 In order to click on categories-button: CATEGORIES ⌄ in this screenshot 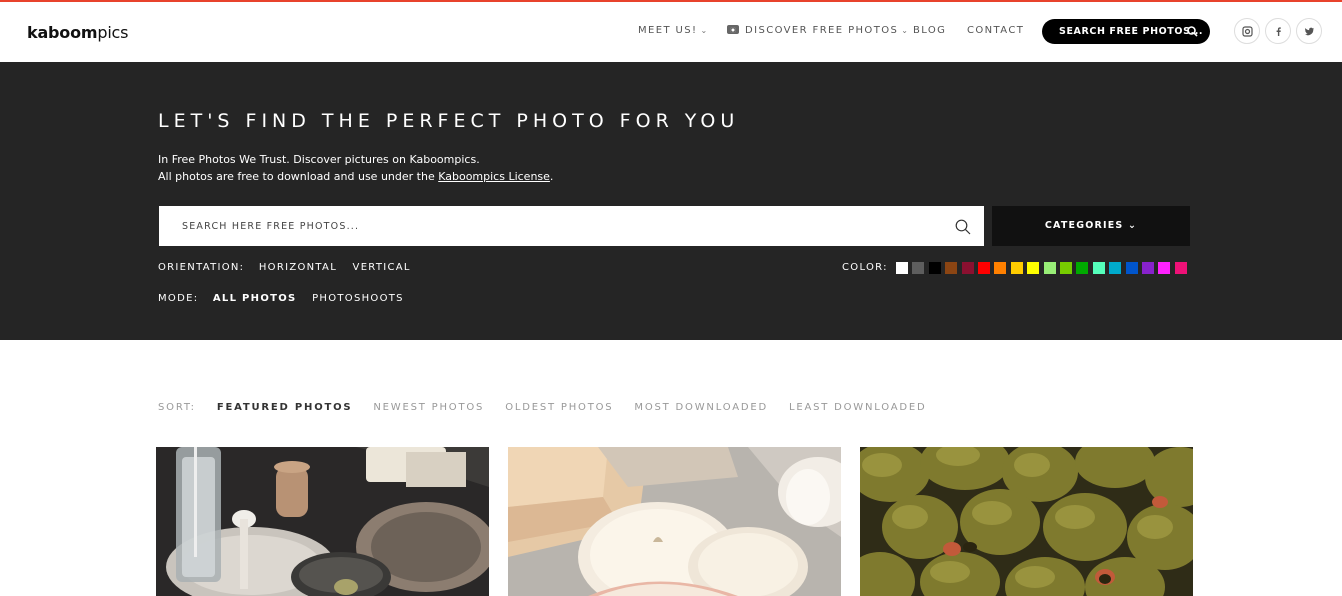, I will do `click(1091, 226)`.